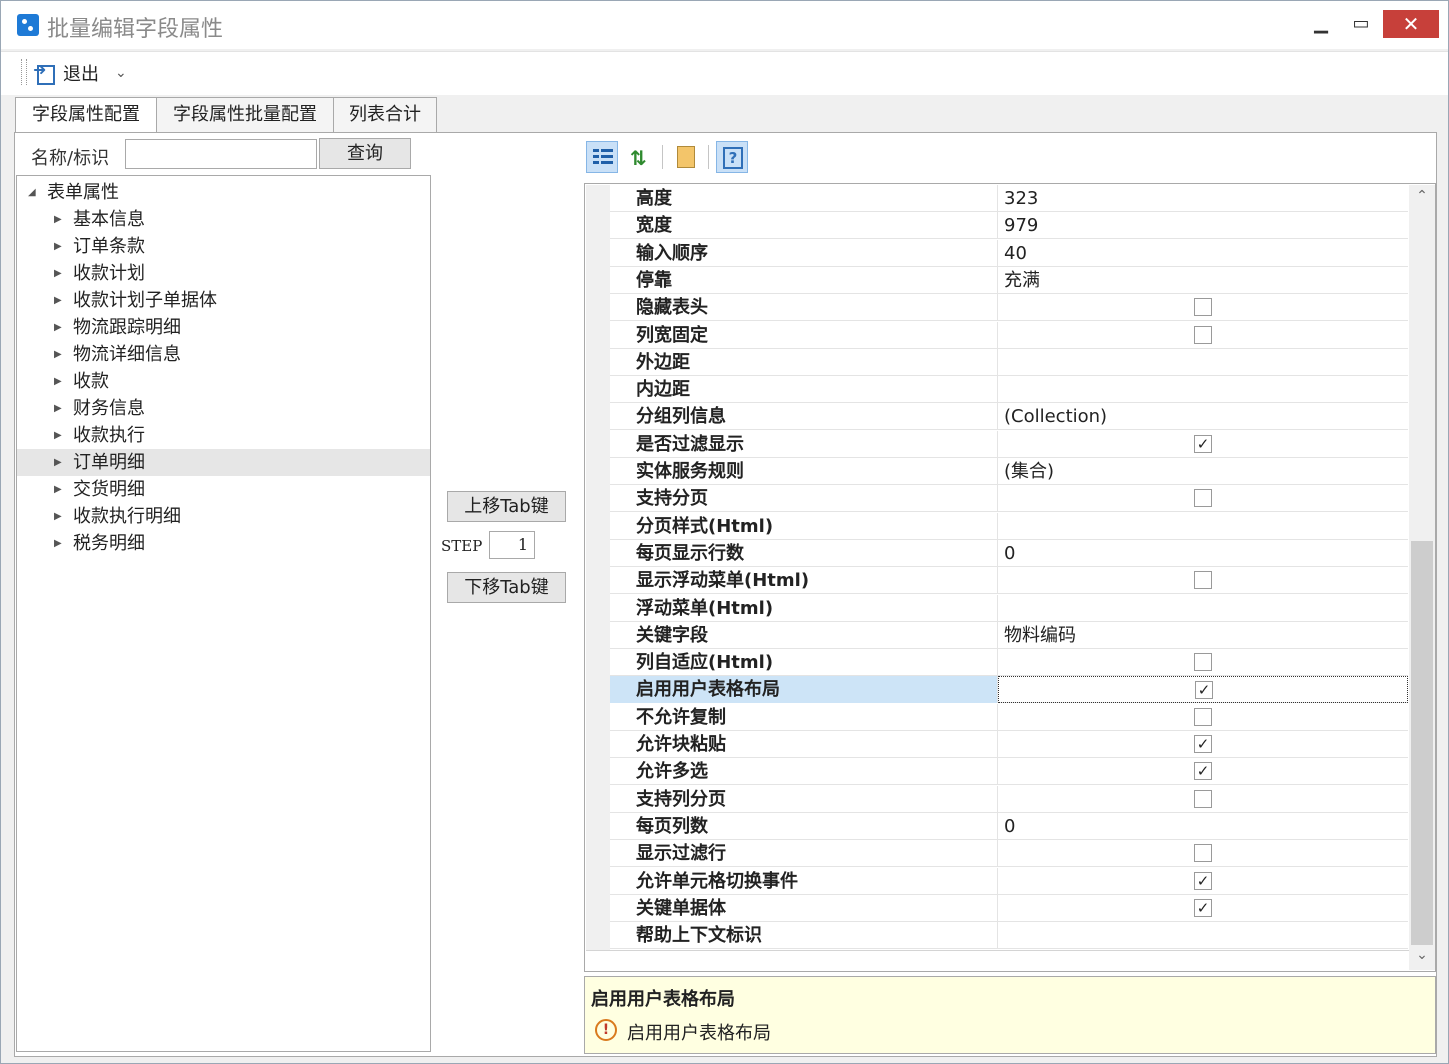 This screenshot has width=1449, height=1064. Describe the element at coordinates (602, 157) in the screenshot. I see `categorized-button` at that location.